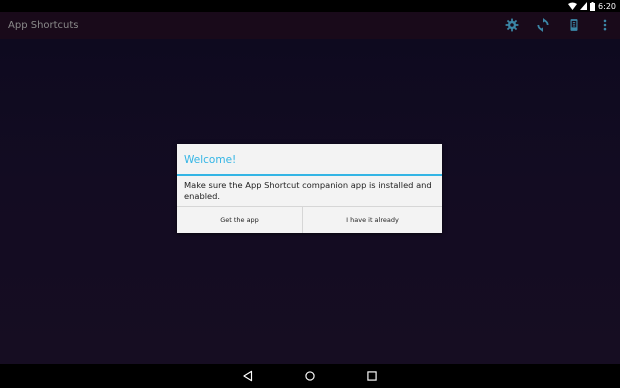 The height and width of the screenshot is (388, 620). Describe the element at coordinates (240, 220) in the screenshot. I see `get-the-app-button: Get the app` at that location.